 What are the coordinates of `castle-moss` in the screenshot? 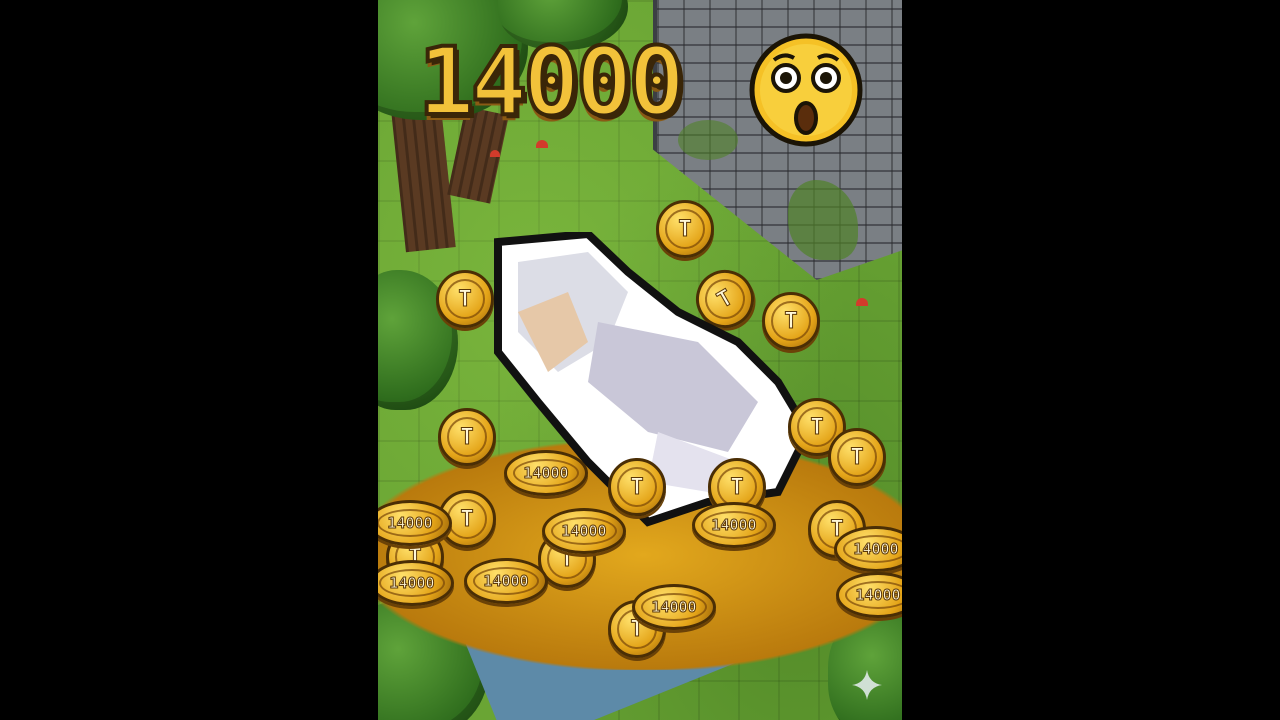 It's located at (708, 140).